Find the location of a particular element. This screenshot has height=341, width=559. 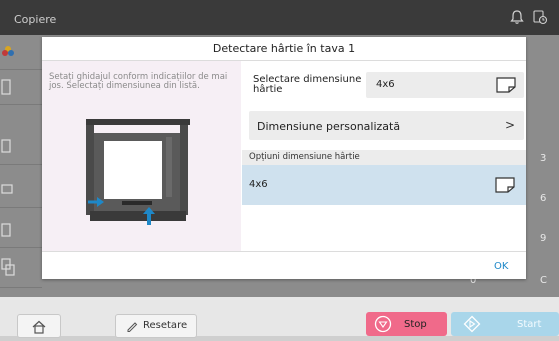

selected-size-field: 4x6 is located at coordinates (445, 85).